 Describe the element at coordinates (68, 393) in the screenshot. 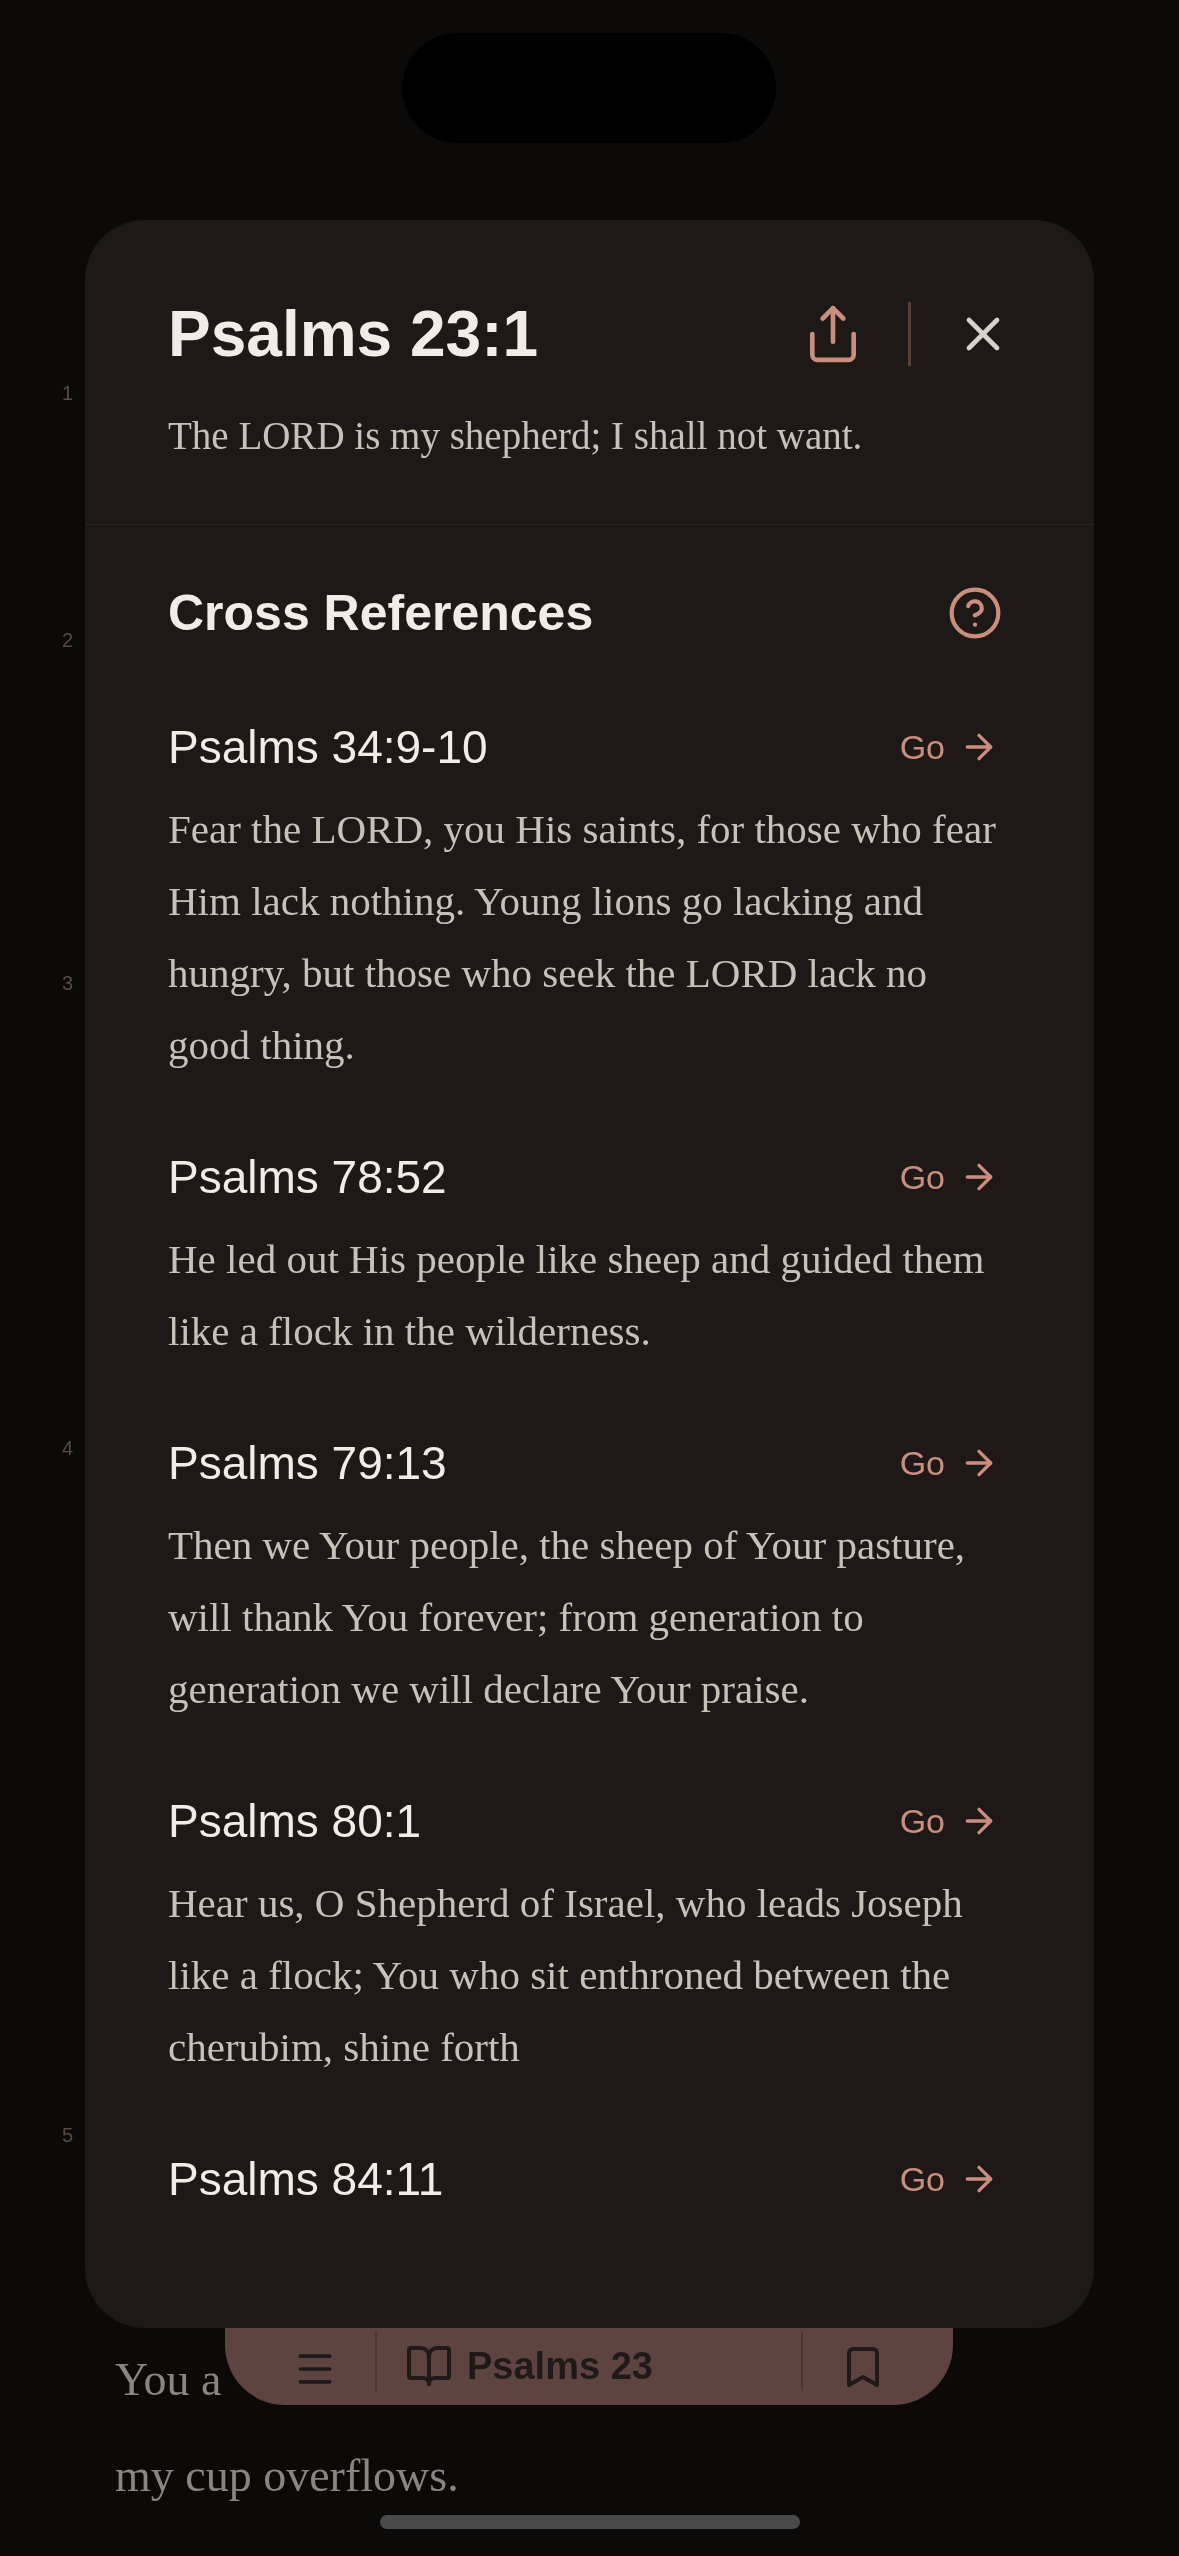

I see `verse-number: 1` at that location.